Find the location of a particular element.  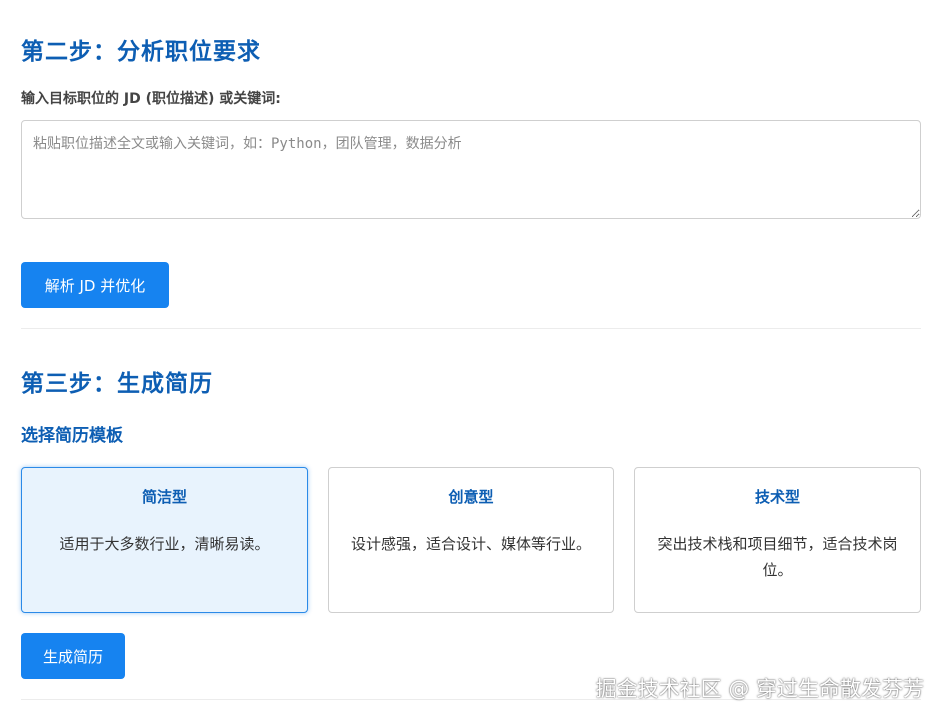

jd-field-label: 输入目标职位的 JD (职位描述) 或关键词: is located at coordinates (151, 99).